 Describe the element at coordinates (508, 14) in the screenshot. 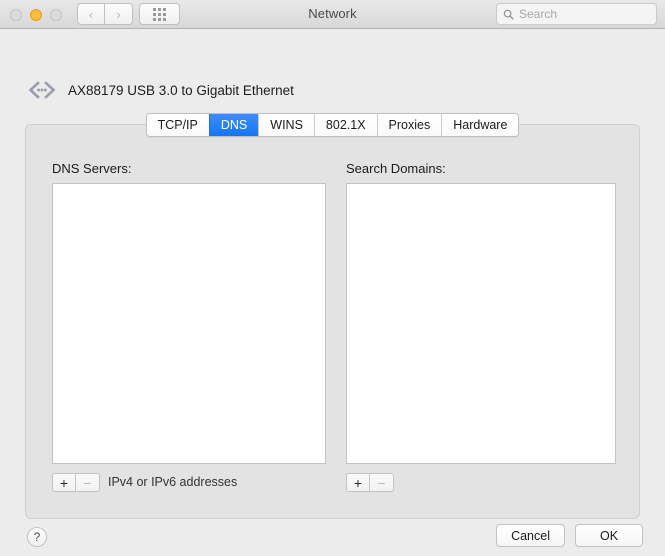

I see `search-icon` at that location.